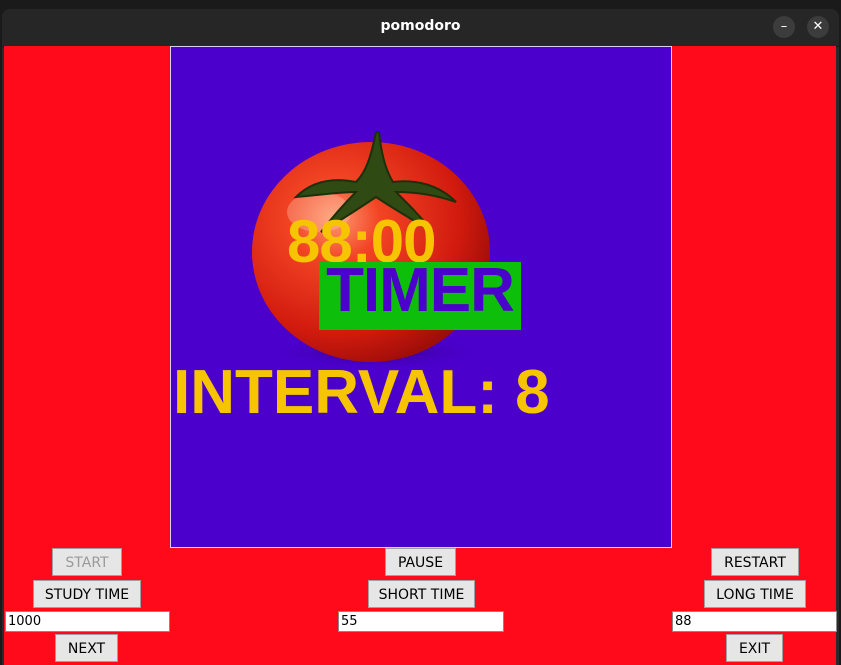 The height and width of the screenshot is (665, 841). I want to click on short-time-input: 55, so click(421, 621).